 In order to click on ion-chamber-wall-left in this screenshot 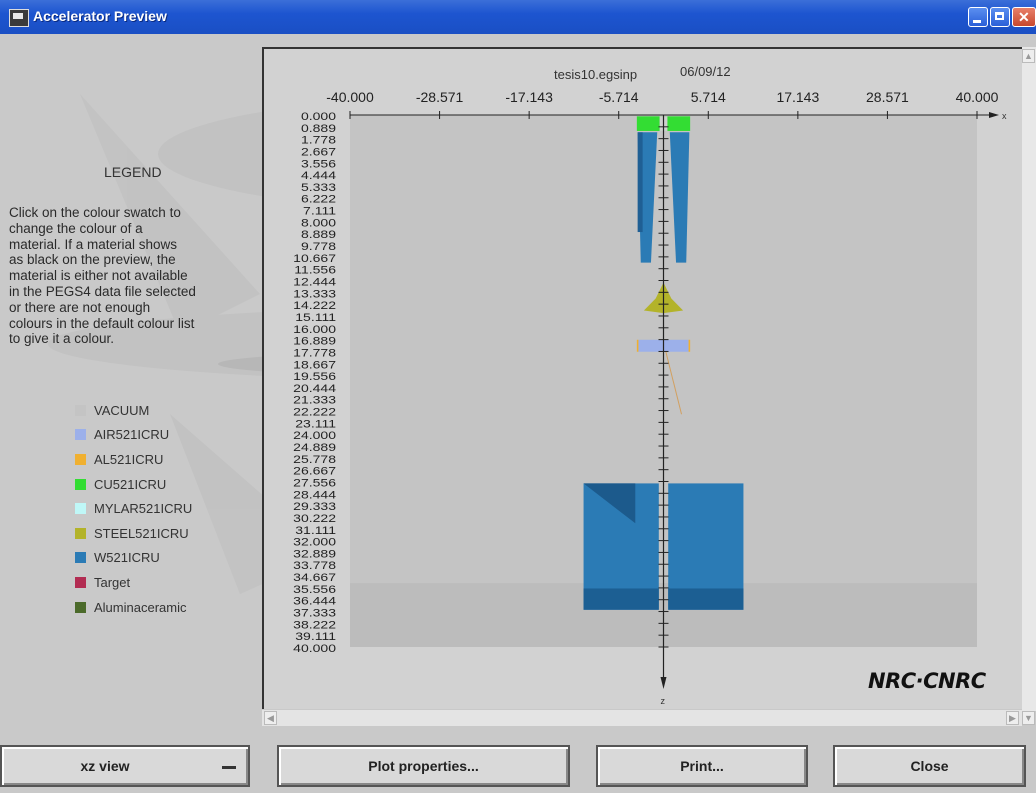, I will do `click(637, 345)`.